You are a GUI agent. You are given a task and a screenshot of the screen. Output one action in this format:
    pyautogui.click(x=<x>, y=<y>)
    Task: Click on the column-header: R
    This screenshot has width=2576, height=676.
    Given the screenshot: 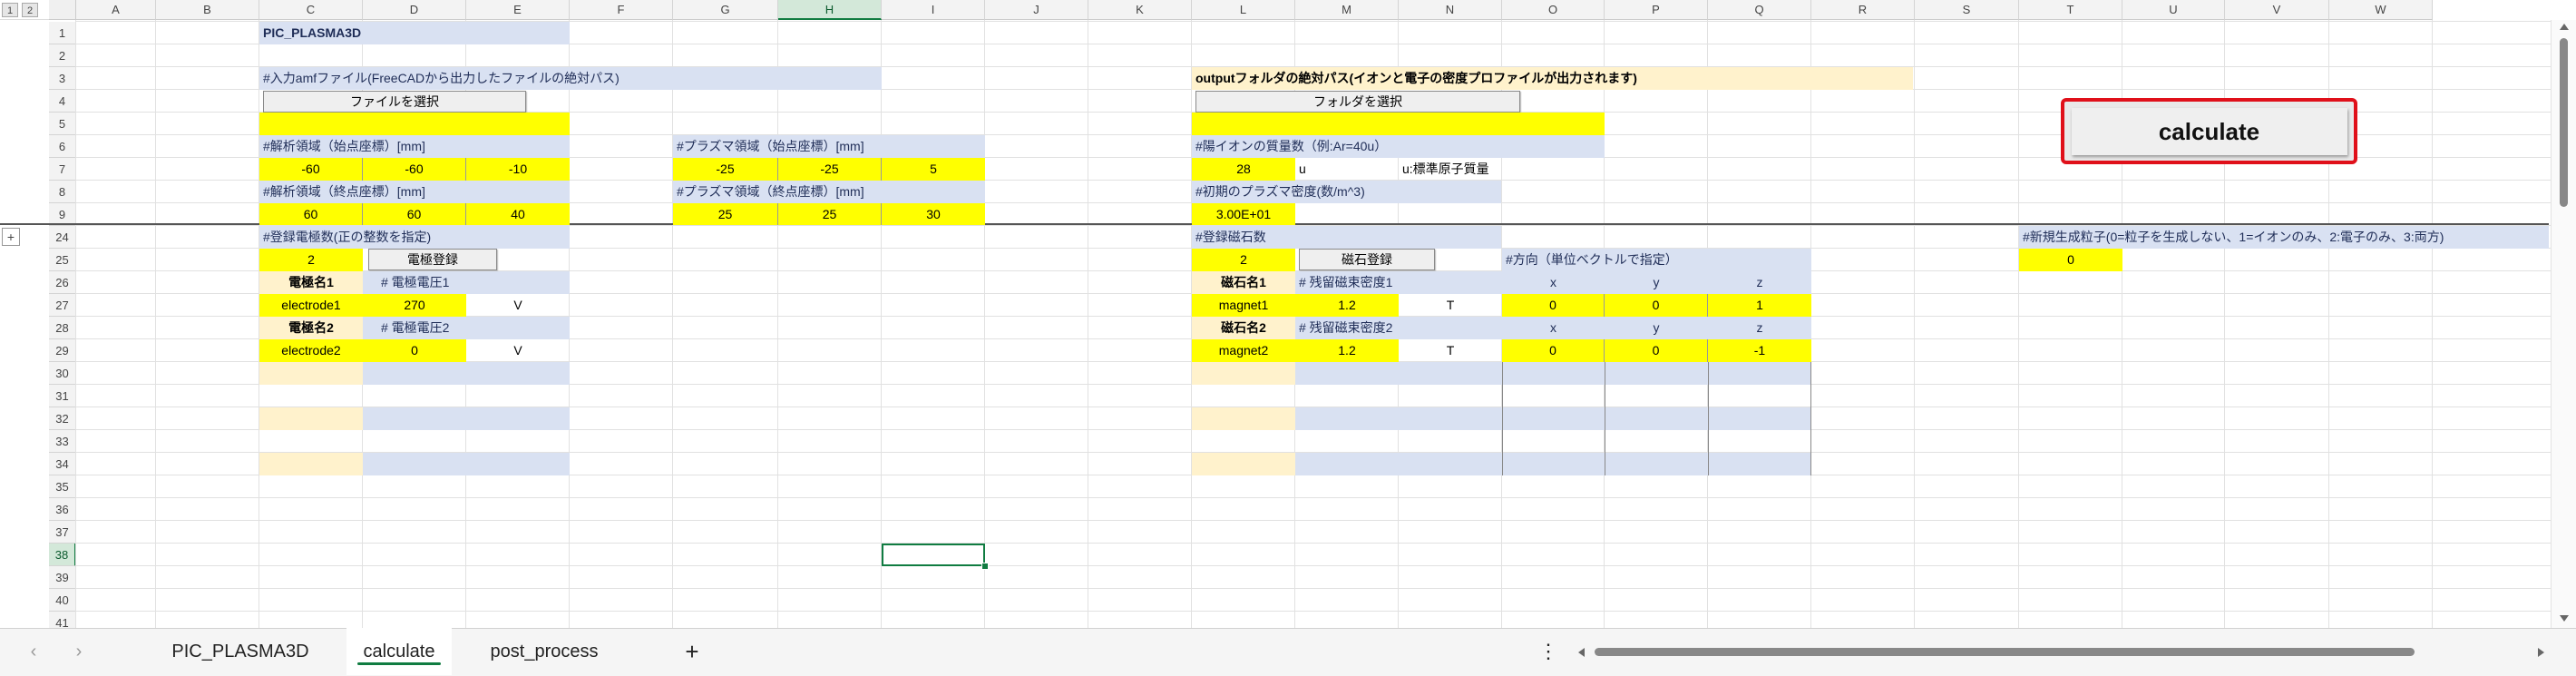 What is the action you would take?
    pyautogui.click(x=1863, y=10)
    